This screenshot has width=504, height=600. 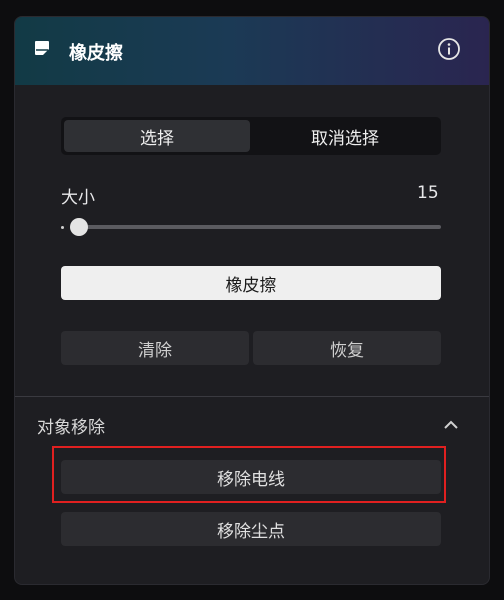 What do you see at coordinates (155, 348) in the screenshot?
I see `clear-button: 清除` at bounding box center [155, 348].